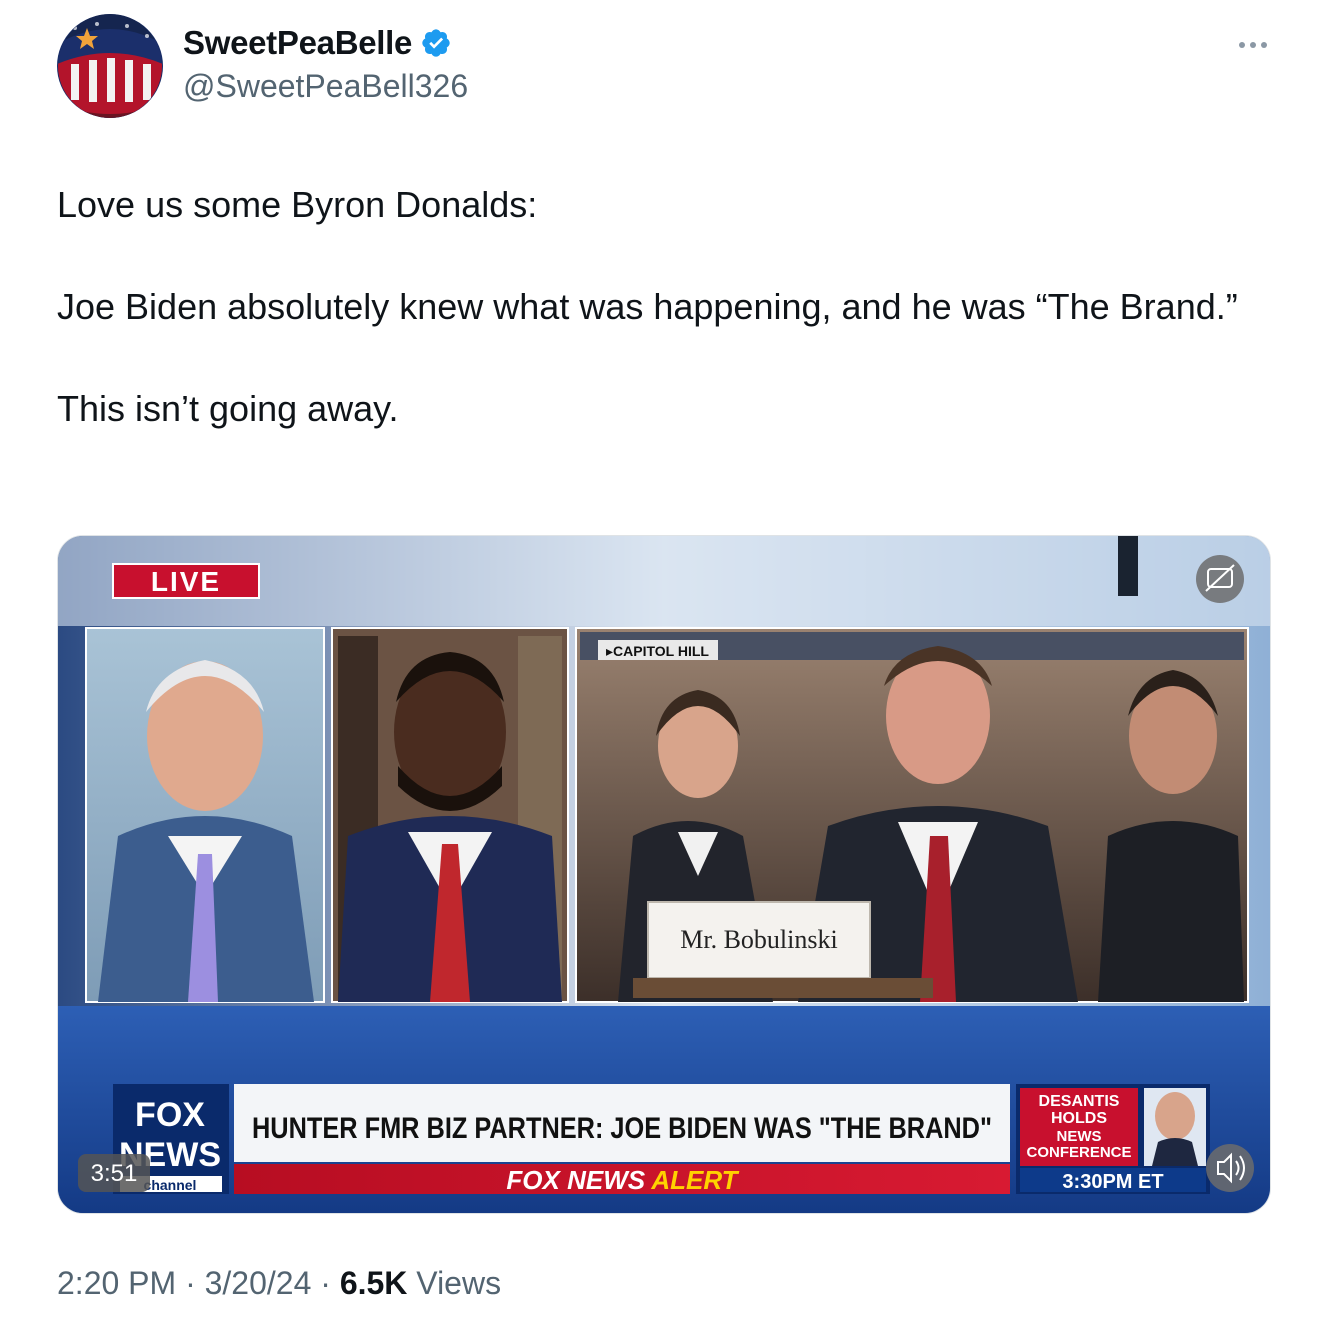 Image resolution: width=1326 pixels, height=1335 pixels. Describe the element at coordinates (1113, 1139) in the screenshot. I see `promo-box: DESANTIS HOLDS NEWS CONFERENCE 3:30PM ET` at that location.